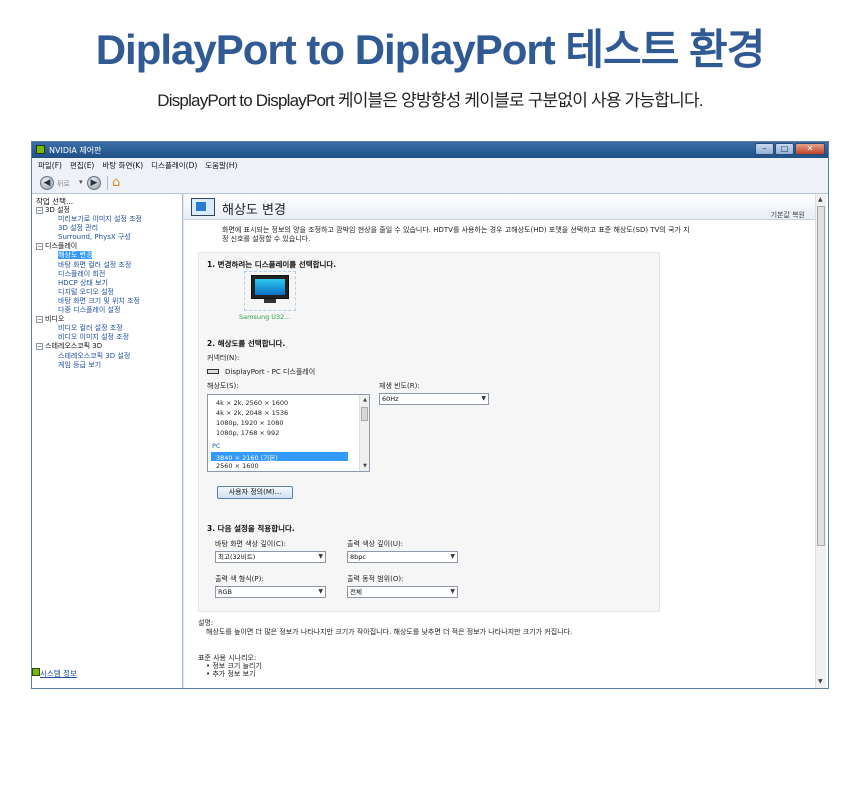  I want to click on close-button: ✕, so click(810, 149).